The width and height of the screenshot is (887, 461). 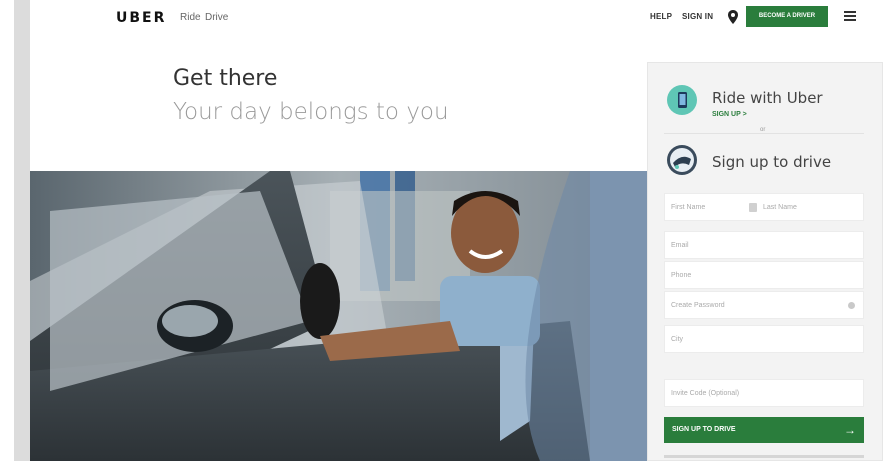 I want to click on page-left-margin, so click(x=7, y=230).